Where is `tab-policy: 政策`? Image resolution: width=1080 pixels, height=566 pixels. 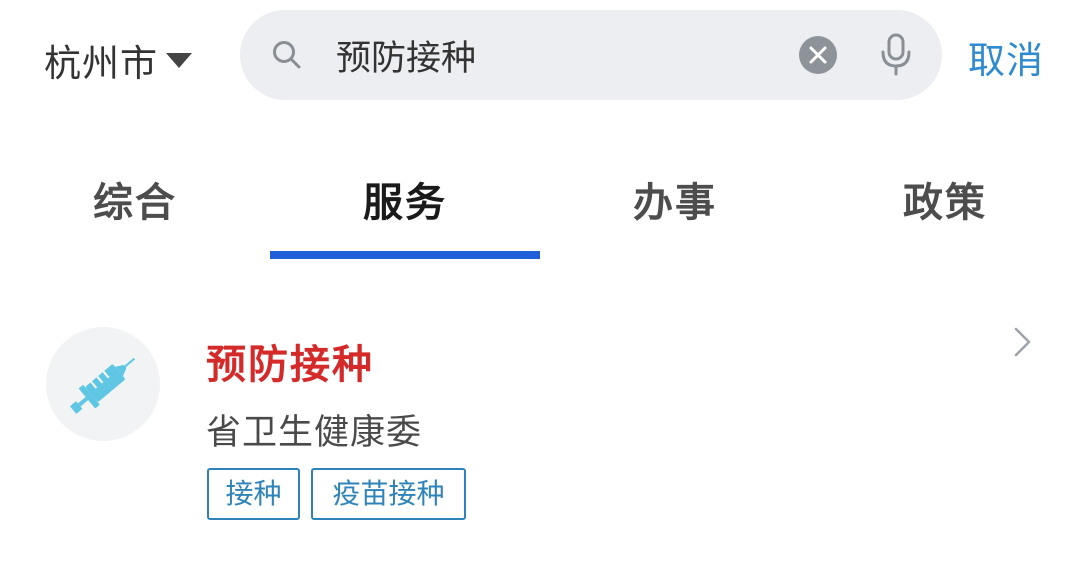
tab-policy: 政策 is located at coordinates (945, 198).